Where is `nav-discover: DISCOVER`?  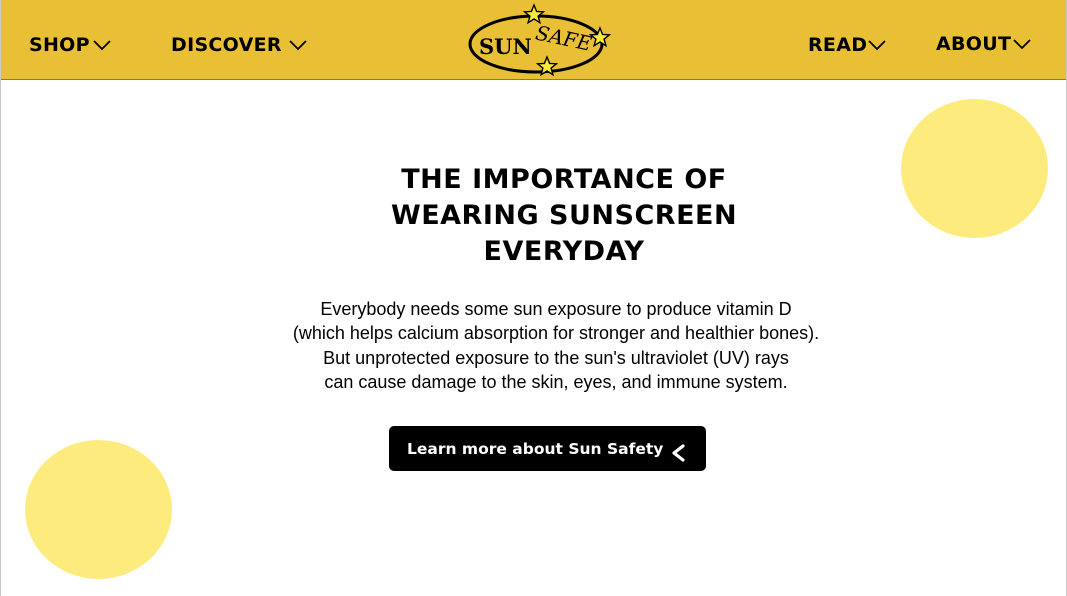
nav-discover: DISCOVER is located at coordinates (239, 45).